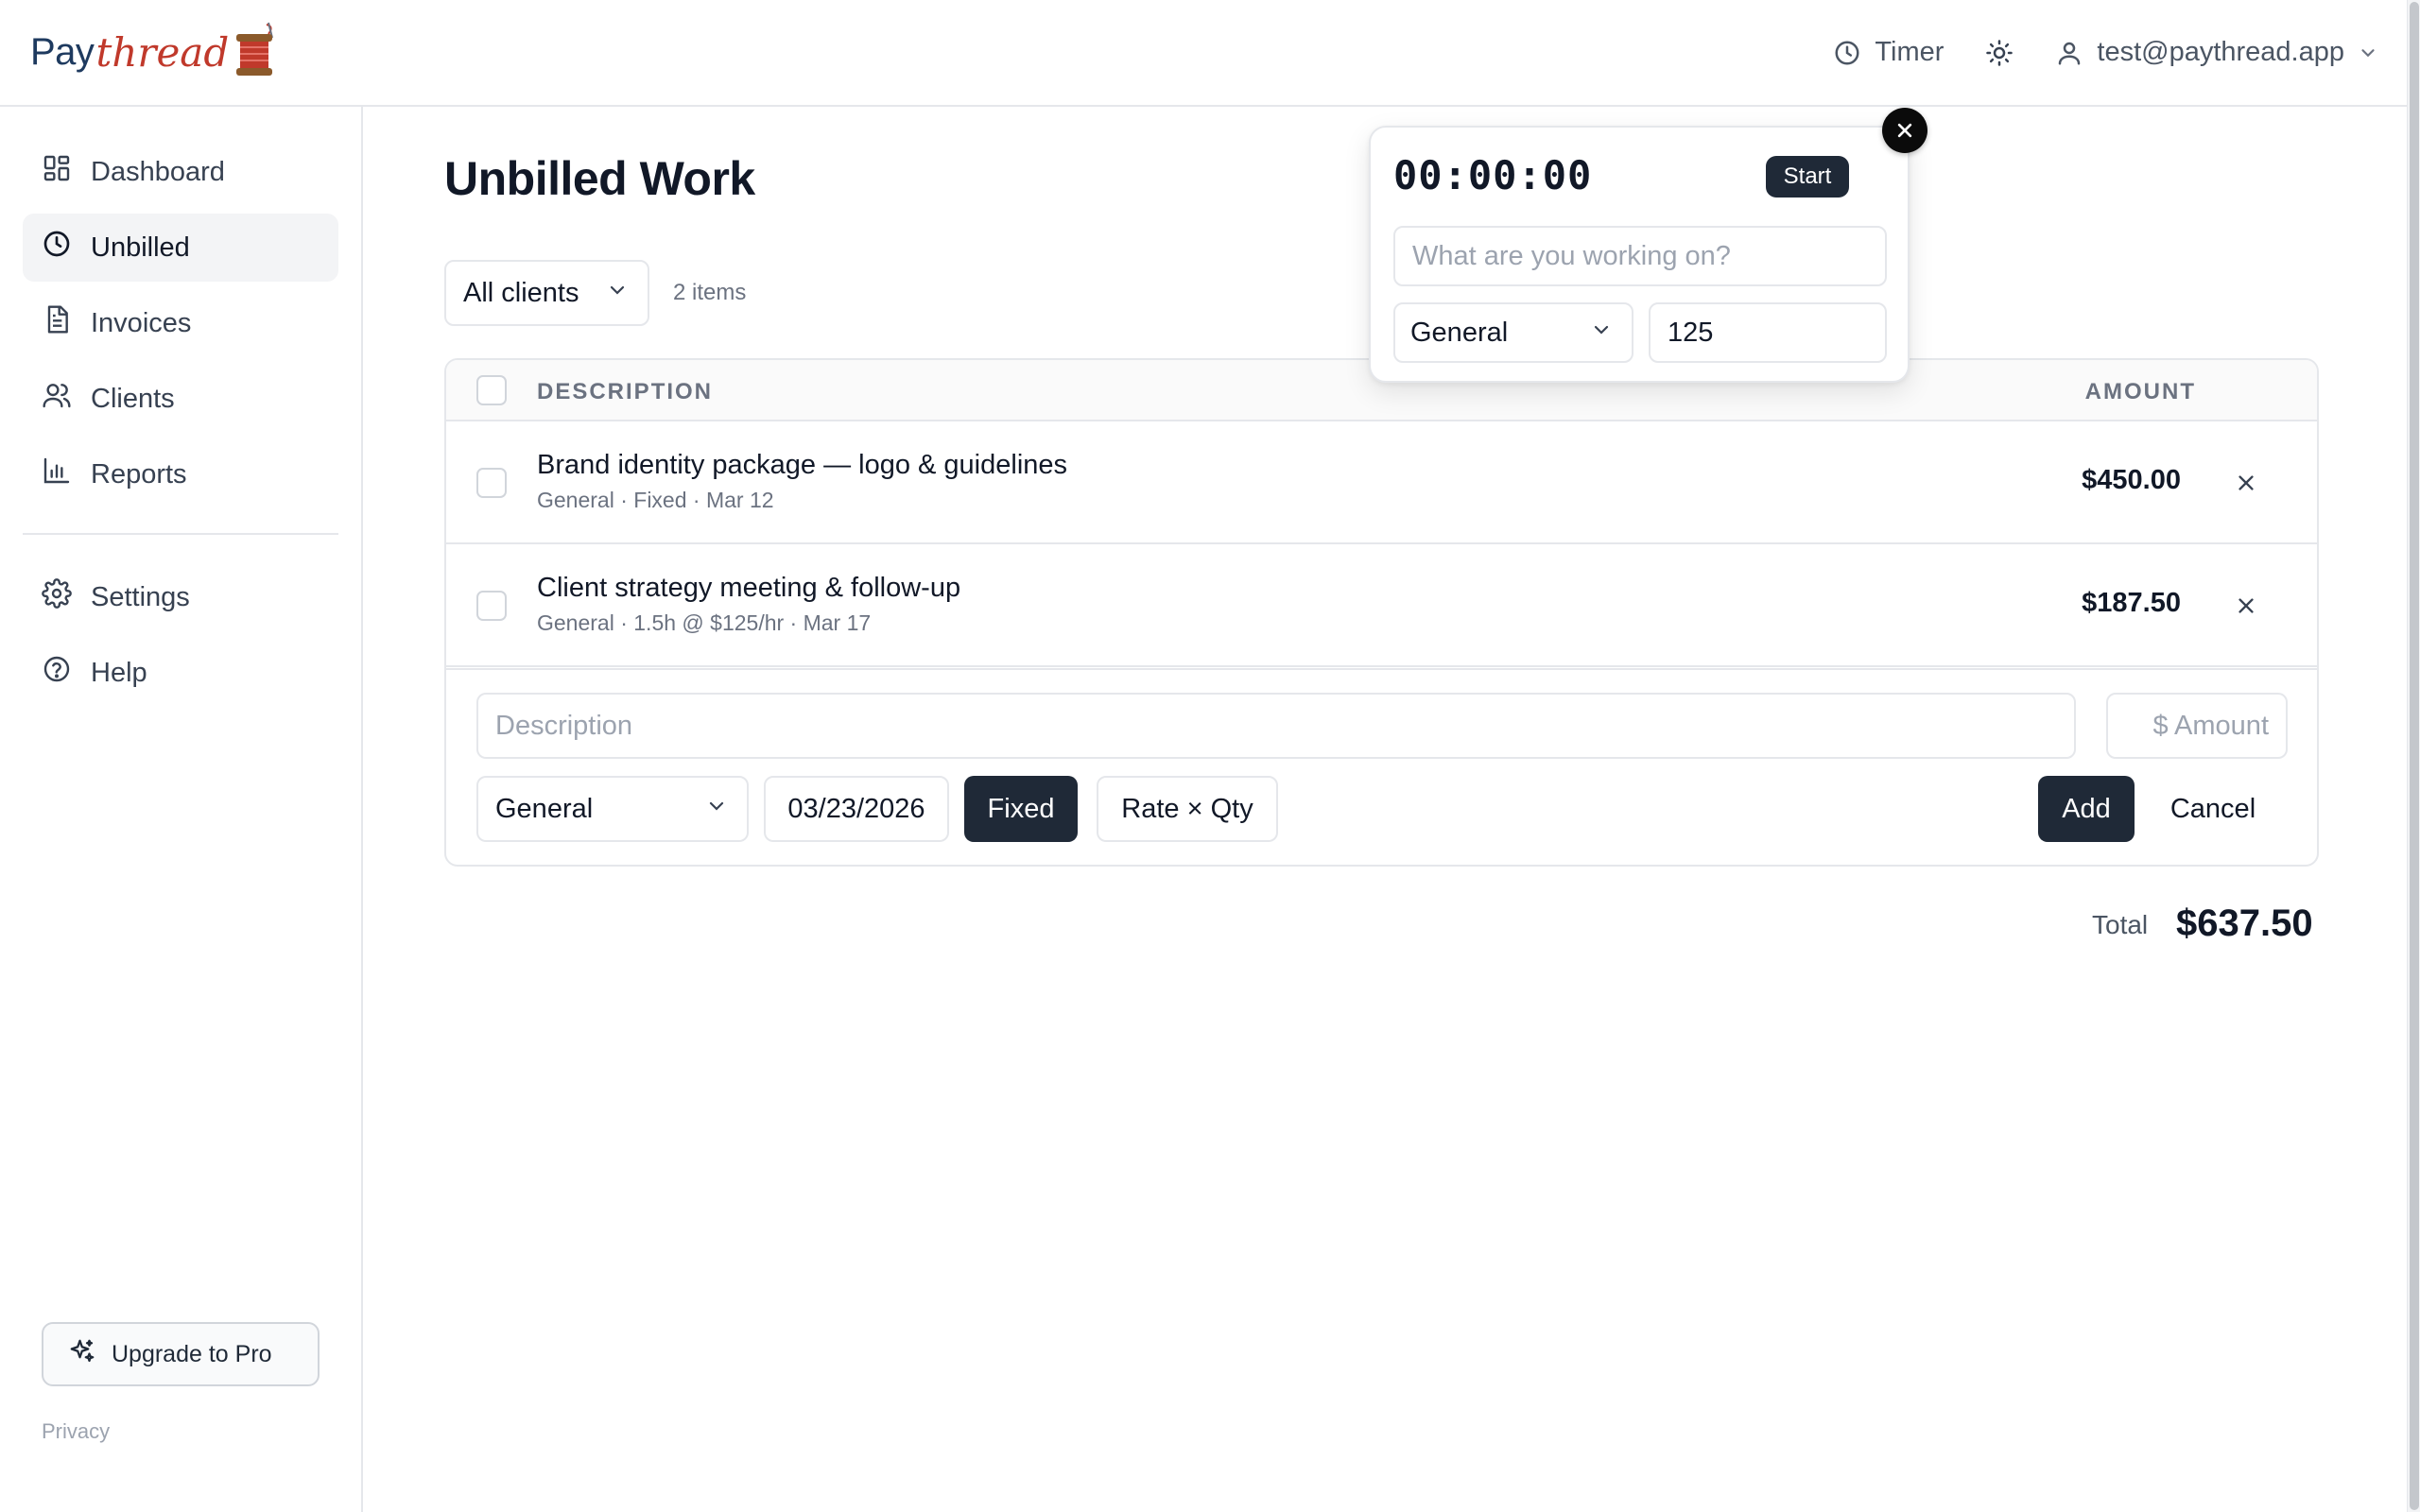 The image size is (2420, 1512). Describe the element at coordinates (1493, 175) in the screenshot. I see `timer-elapsed: 00:00:00` at that location.